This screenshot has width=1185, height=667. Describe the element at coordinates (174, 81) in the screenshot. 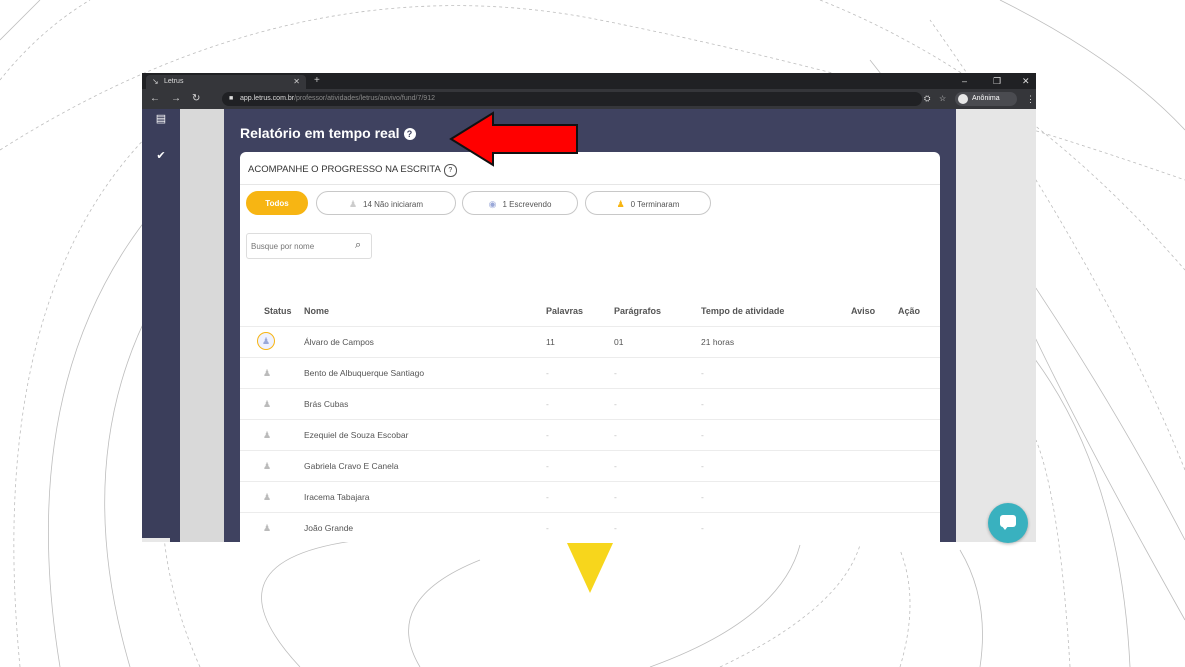

I see `tab-title: Letrus` at that location.